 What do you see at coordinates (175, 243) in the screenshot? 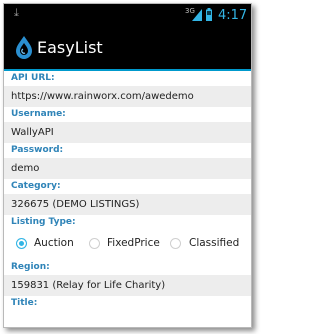
I see `radio-classified` at bounding box center [175, 243].